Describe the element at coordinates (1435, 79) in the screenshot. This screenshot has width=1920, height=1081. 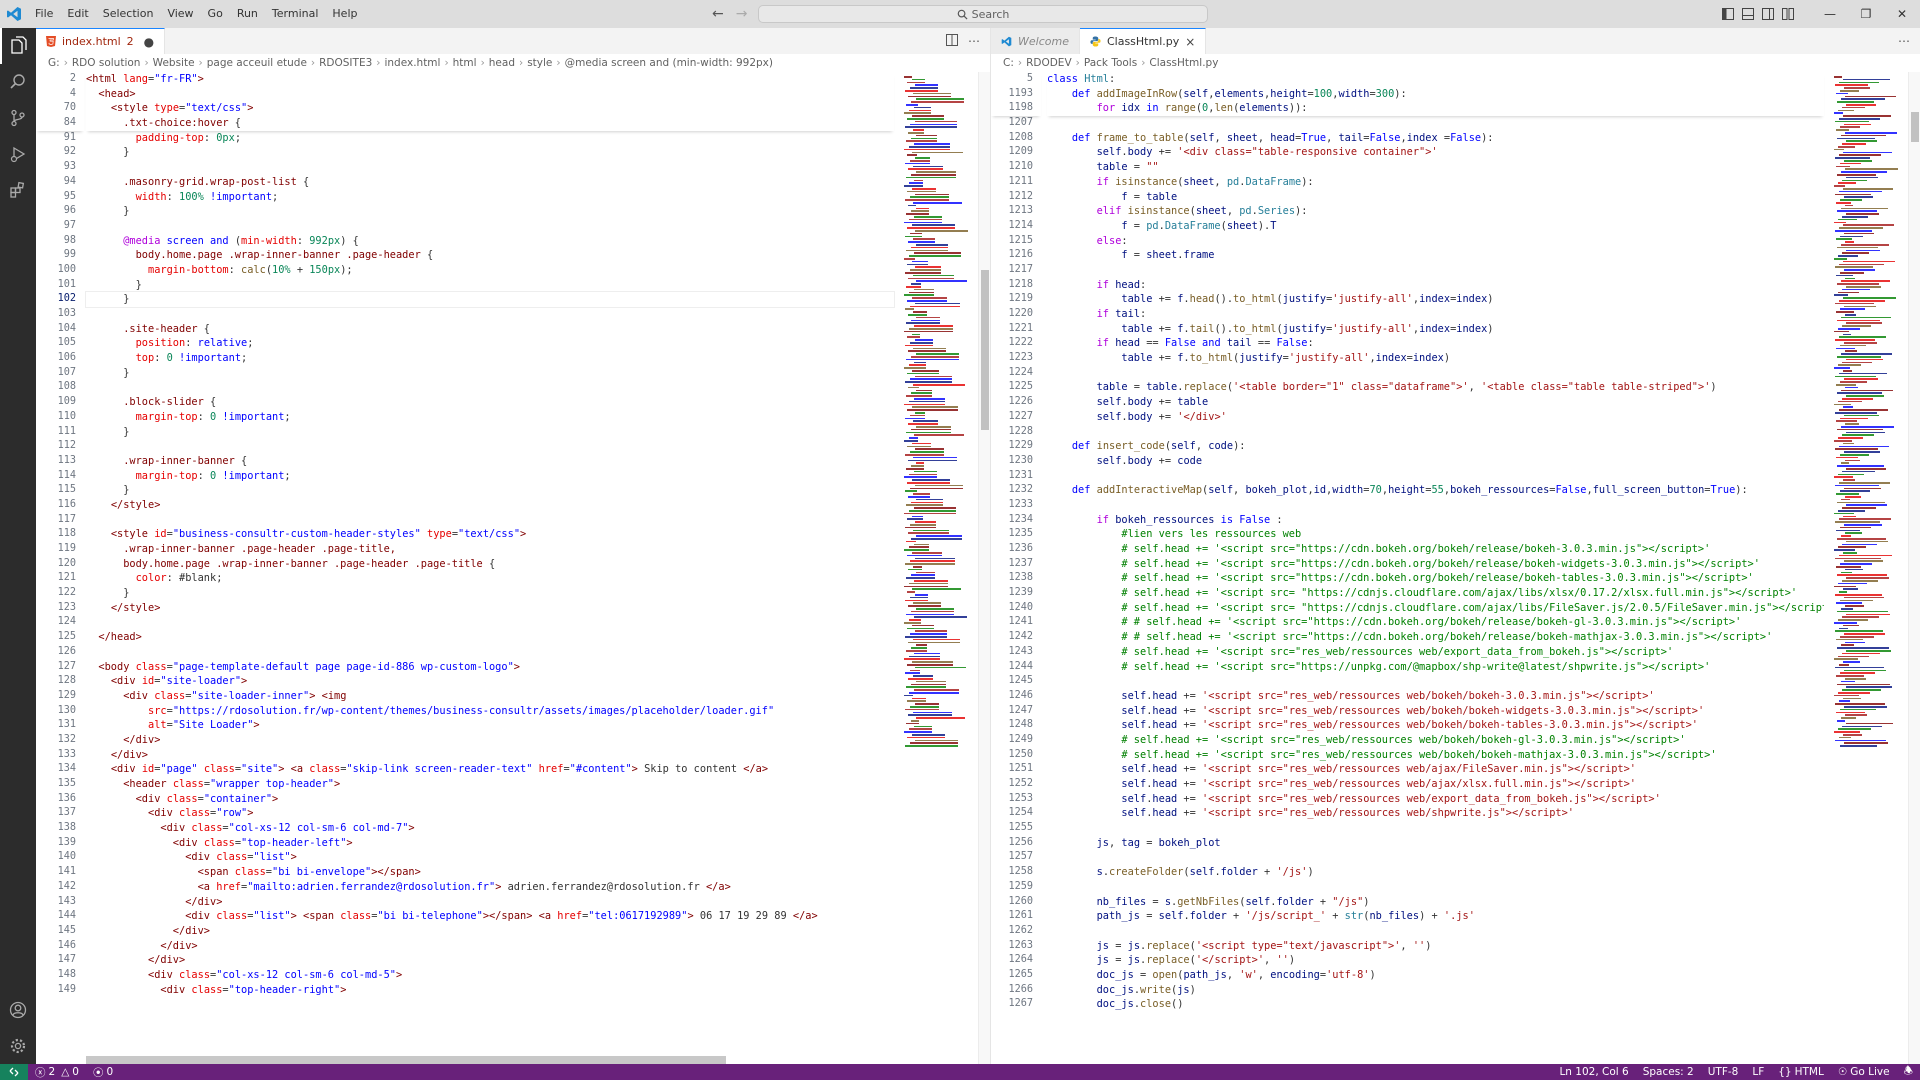
I see `code-line: class Html:` at that location.